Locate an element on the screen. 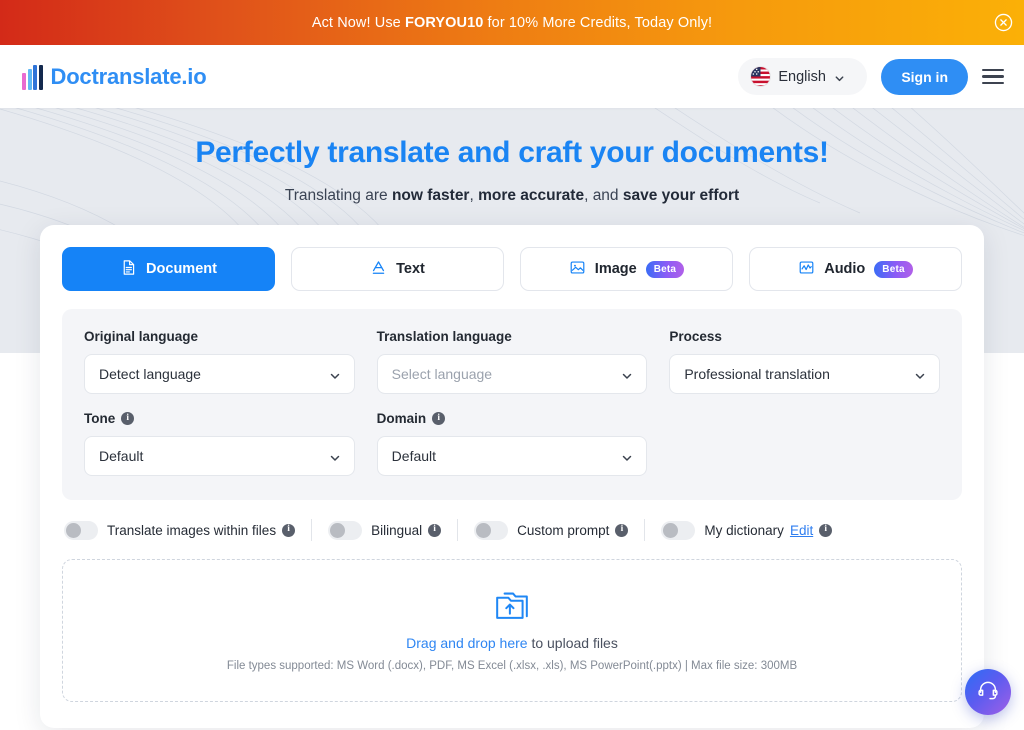 The height and width of the screenshot is (730, 1024). hamburger-menu-icon is located at coordinates (993, 76).